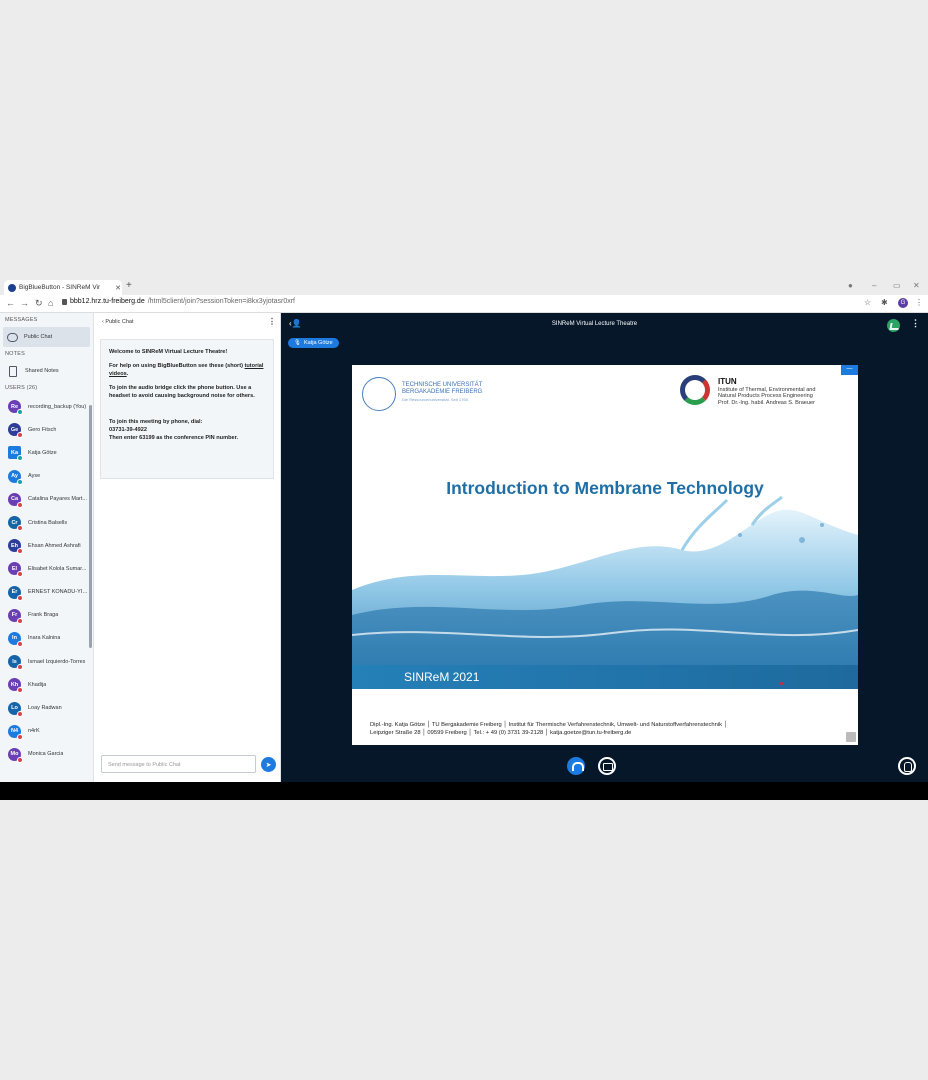 This screenshot has height=1080, width=928. Describe the element at coordinates (15, 663) in the screenshot. I see `avatar: Is` at that location.